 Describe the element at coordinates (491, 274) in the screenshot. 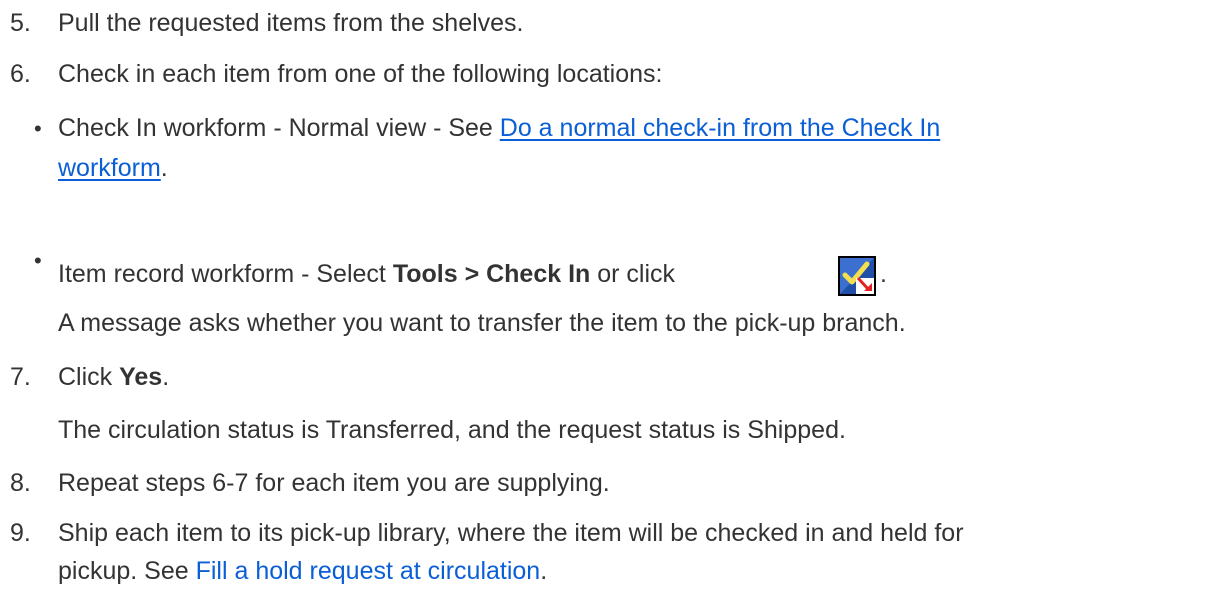

I see `menu-path: Tools > Check In` at that location.